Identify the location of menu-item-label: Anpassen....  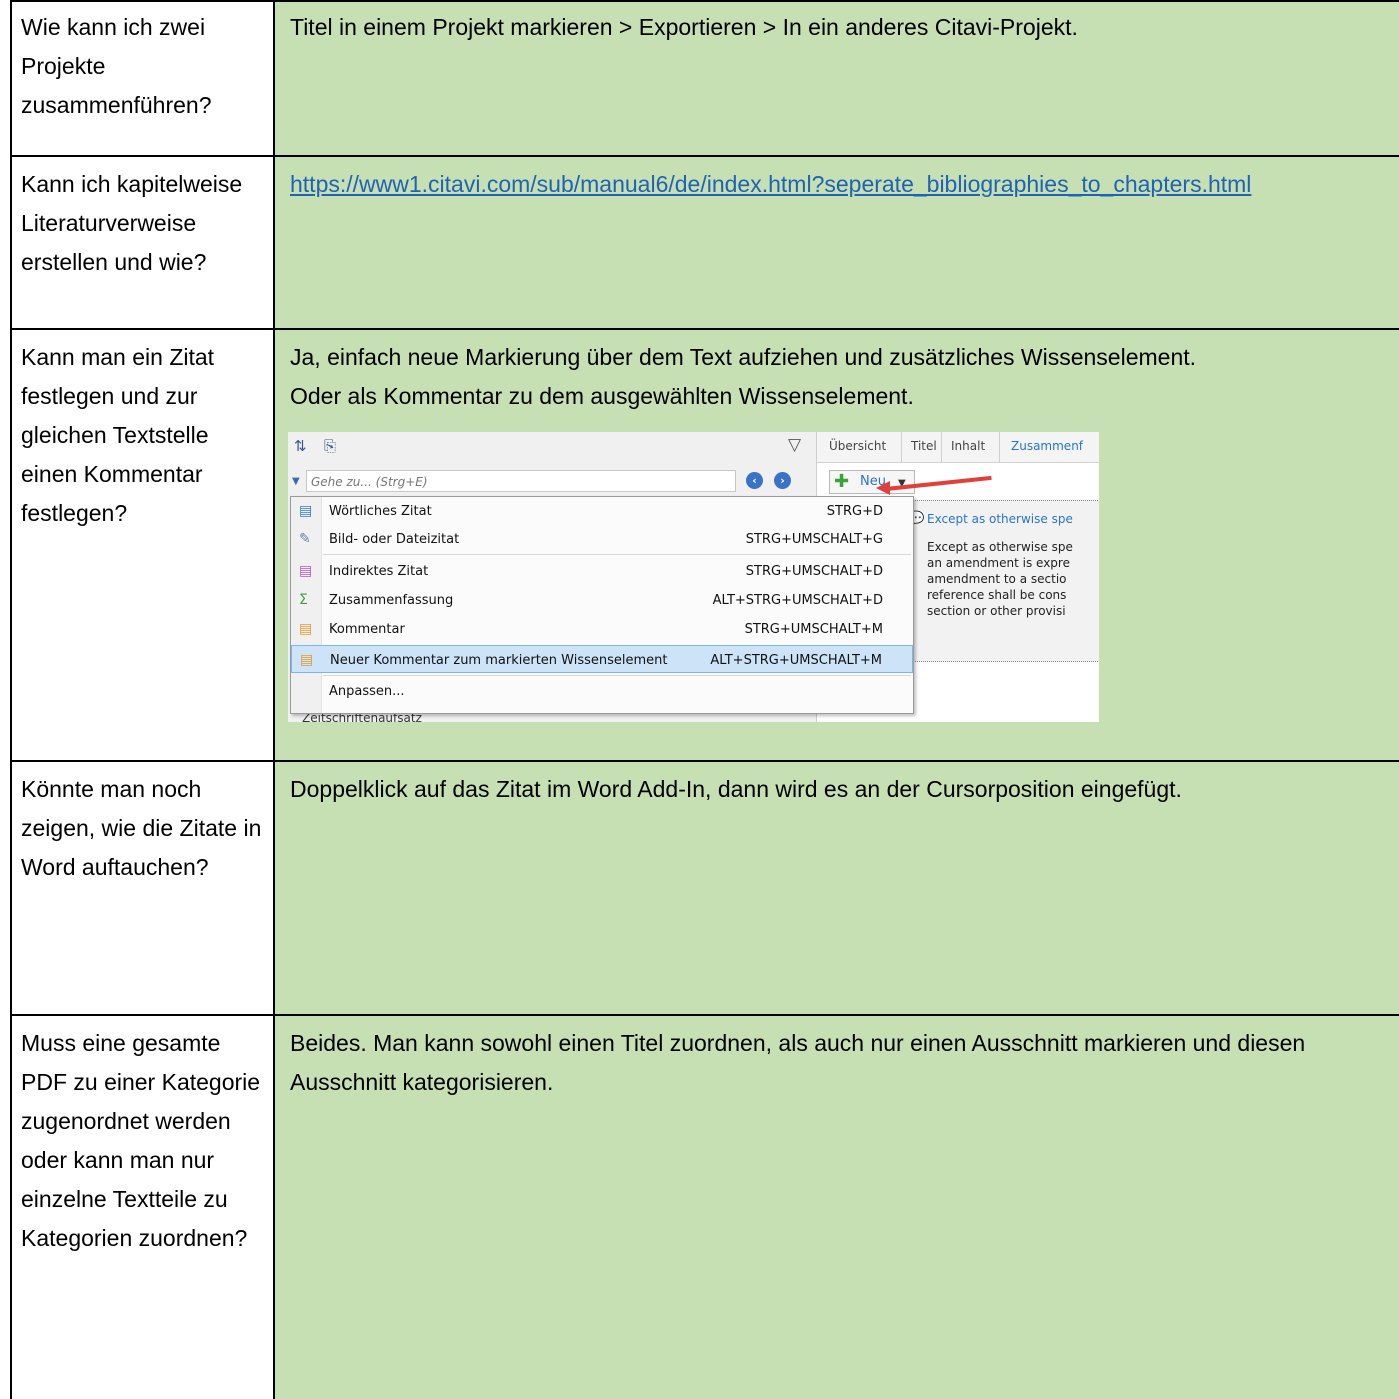
(367, 691).